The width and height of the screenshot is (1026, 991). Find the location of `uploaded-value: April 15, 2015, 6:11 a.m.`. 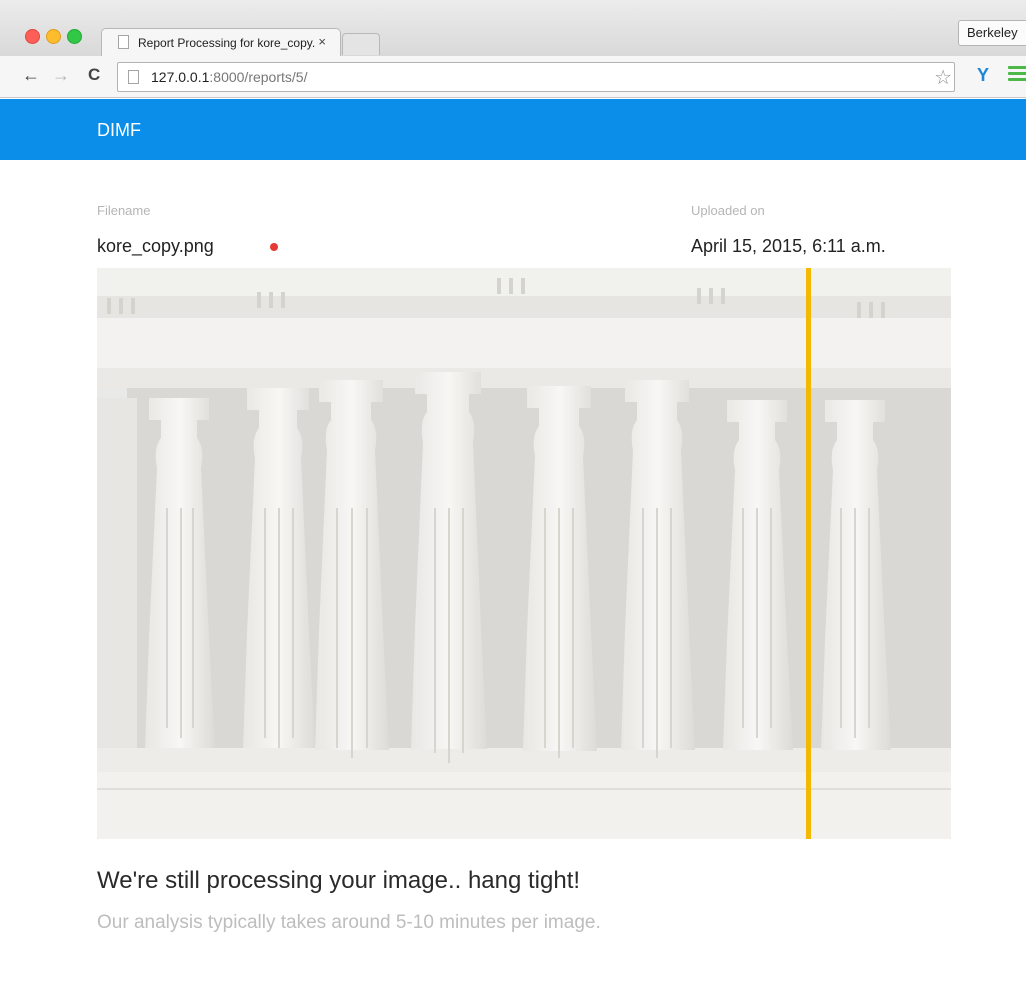

uploaded-value: April 15, 2015, 6:11 a.m. is located at coordinates (788, 246).